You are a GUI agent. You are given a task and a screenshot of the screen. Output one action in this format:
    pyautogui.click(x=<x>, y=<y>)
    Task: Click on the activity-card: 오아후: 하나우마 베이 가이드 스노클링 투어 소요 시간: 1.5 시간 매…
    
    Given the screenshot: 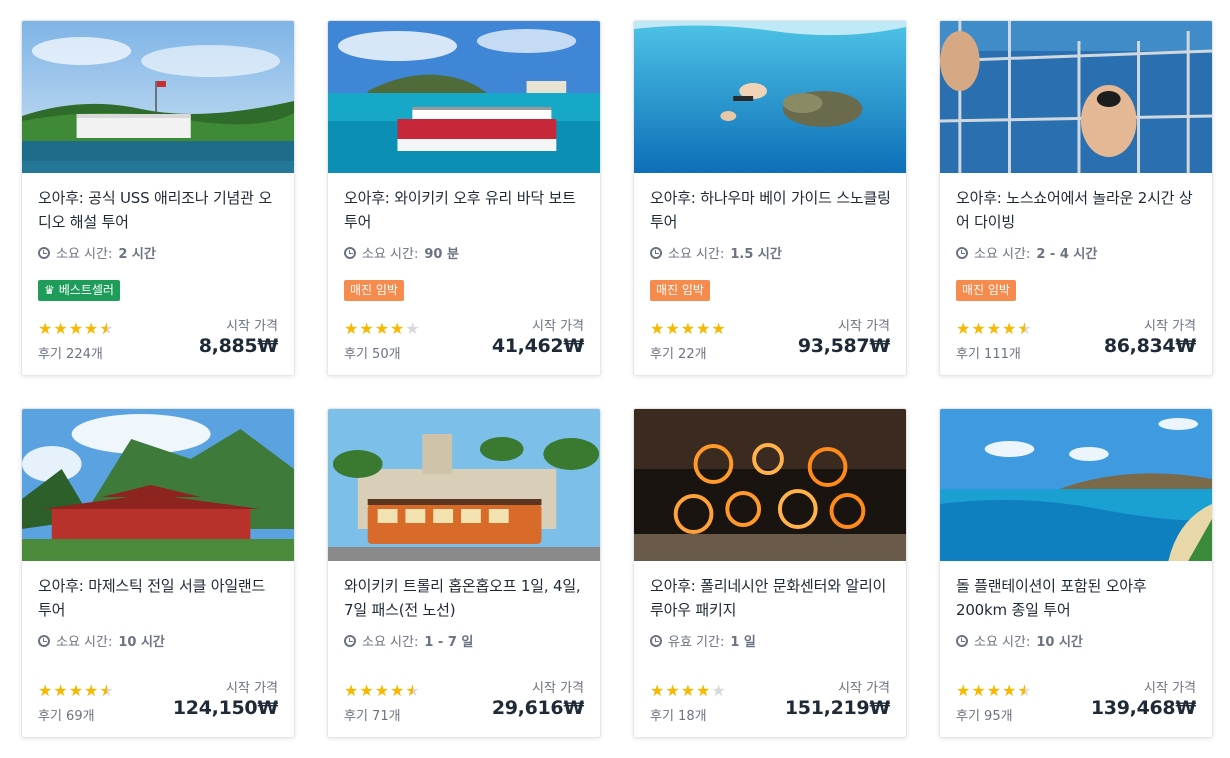 What is the action you would take?
    pyautogui.click(x=770, y=198)
    